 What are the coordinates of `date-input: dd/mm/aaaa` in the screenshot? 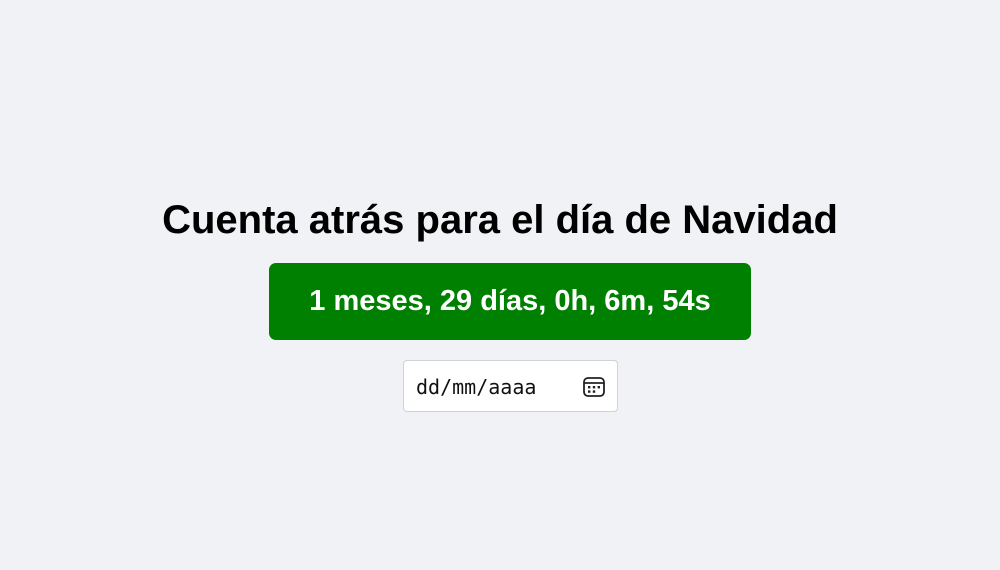 It's located at (510, 386).